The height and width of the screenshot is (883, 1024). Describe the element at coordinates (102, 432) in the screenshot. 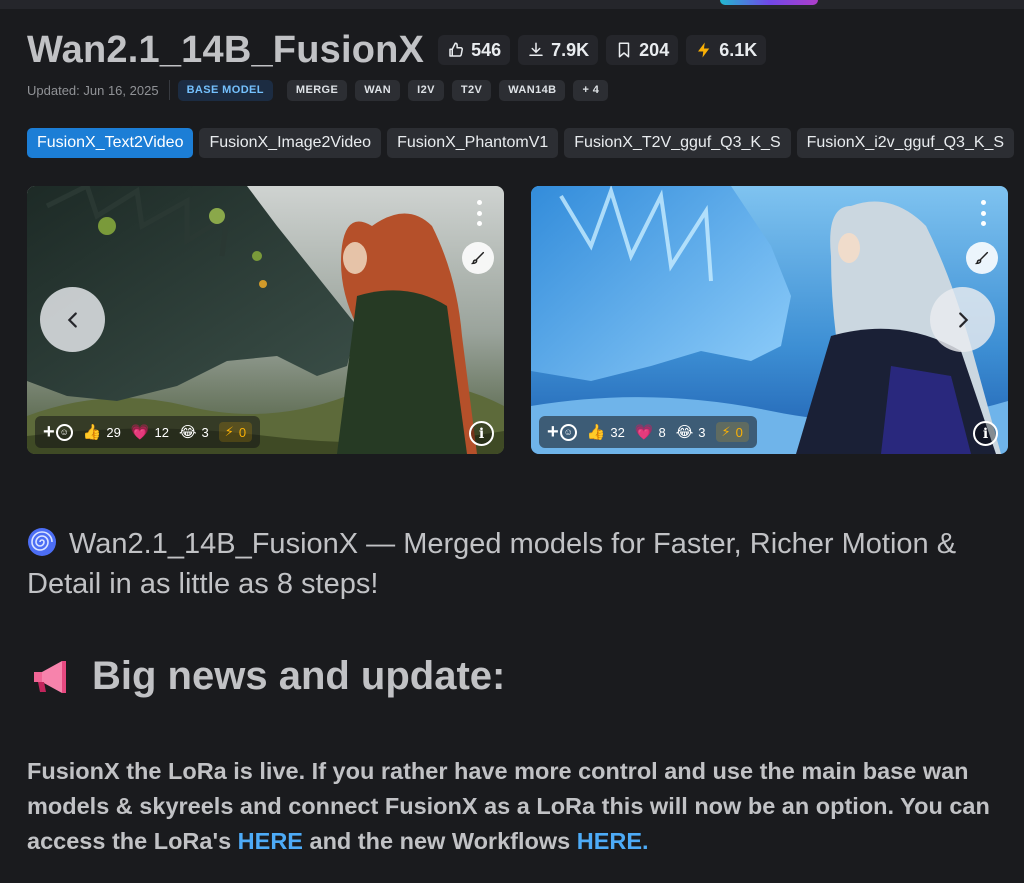

I see `like-reaction: 👍 29` at that location.